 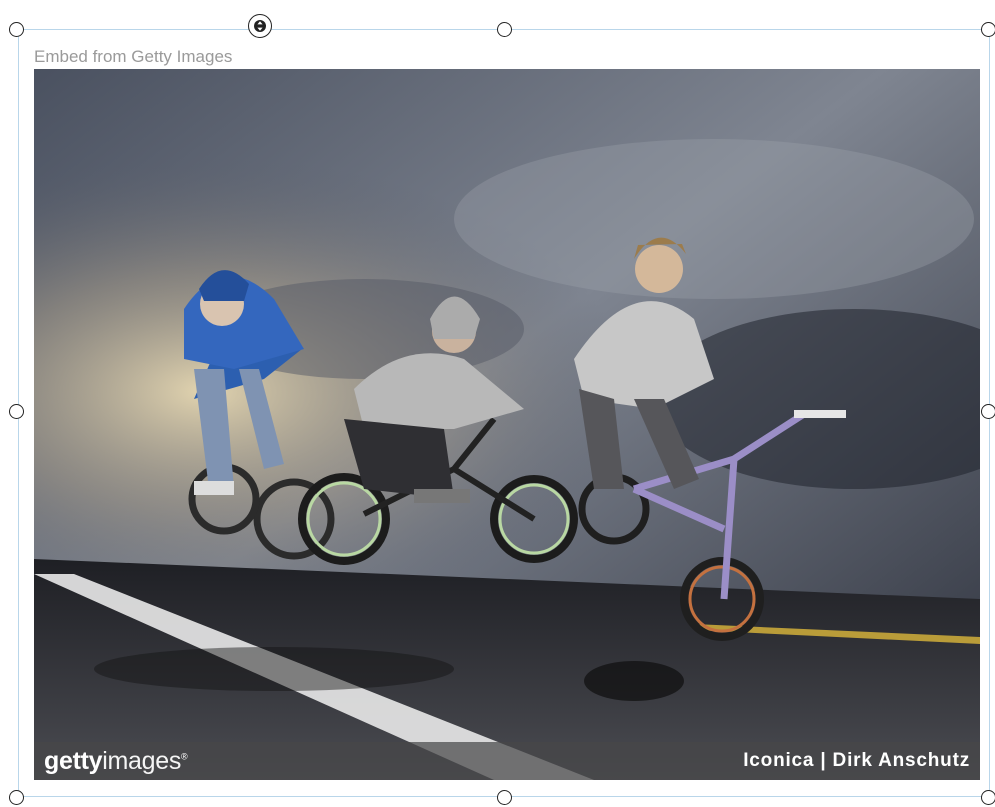 What do you see at coordinates (988, 411) in the screenshot?
I see `resize-handle-middle-right` at bounding box center [988, 411].